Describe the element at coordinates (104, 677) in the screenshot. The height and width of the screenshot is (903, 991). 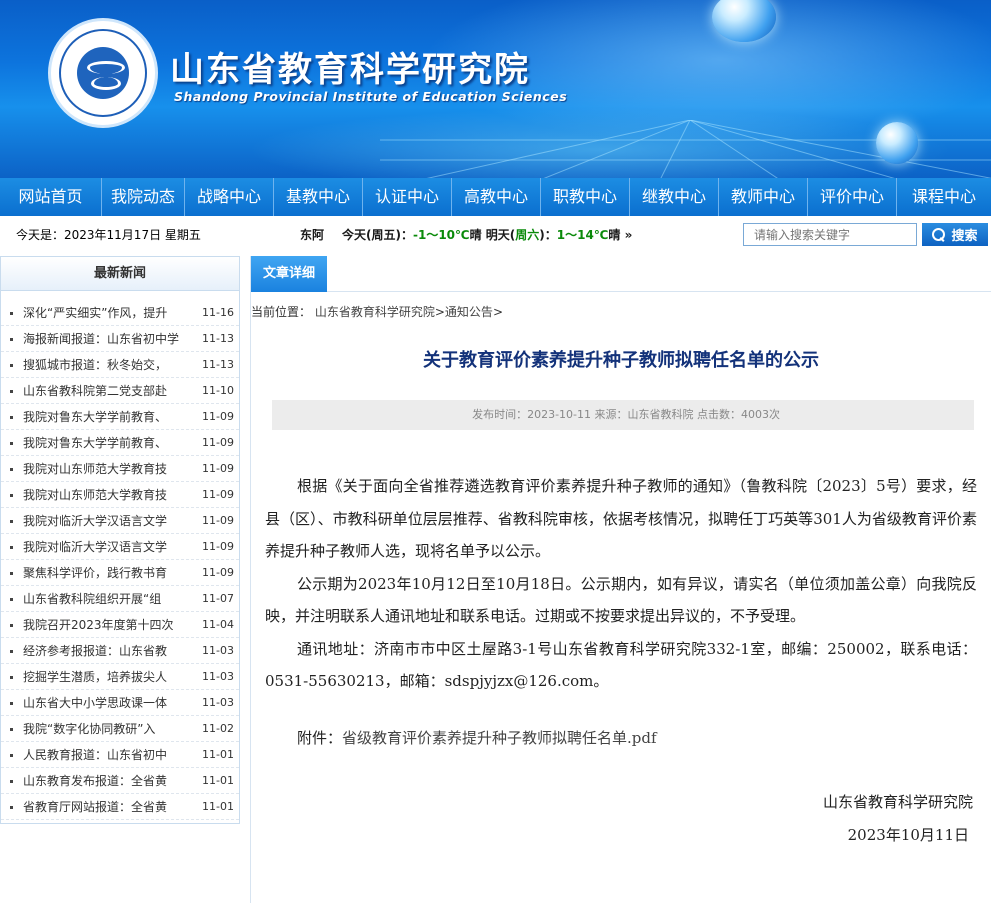
I see `news-item-title: 挖掘学生潜质，培养拔尖人` at that location.